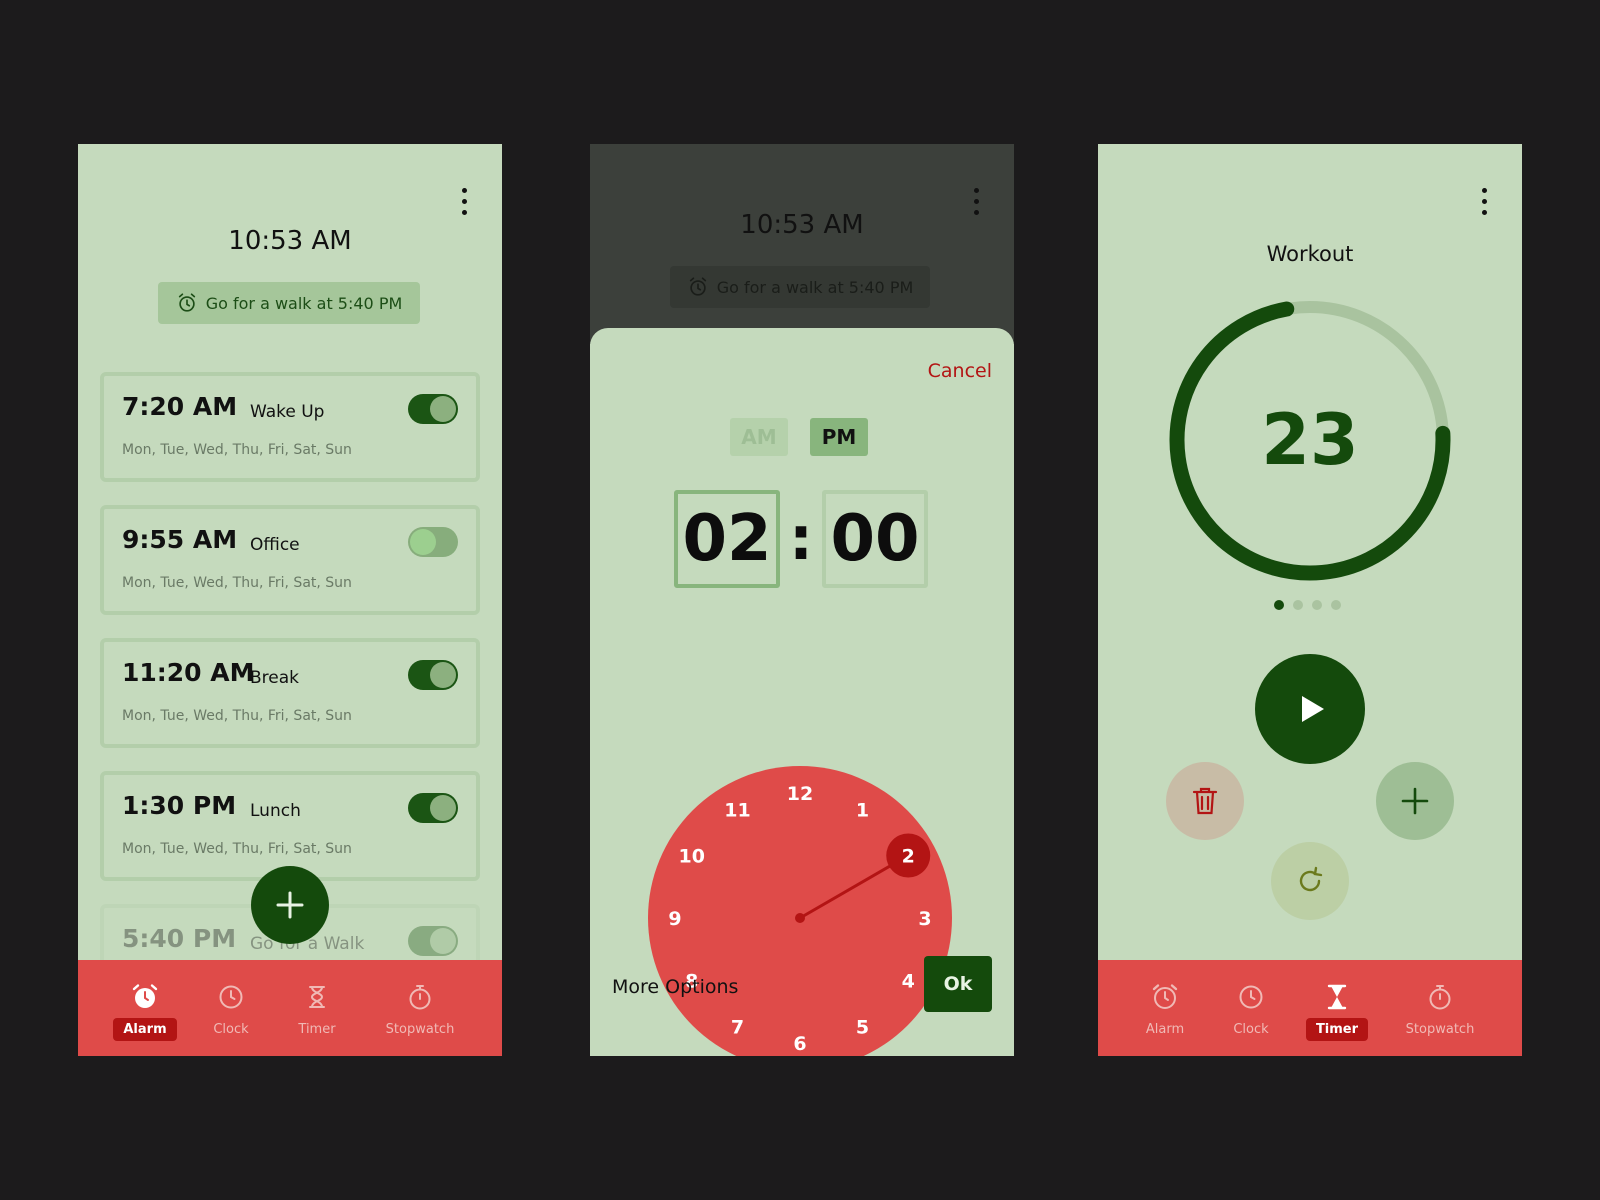  Describe the element at coordinates (179, 938) in the screenshot. I see `alarm-time: 5:40 PM` at that location.